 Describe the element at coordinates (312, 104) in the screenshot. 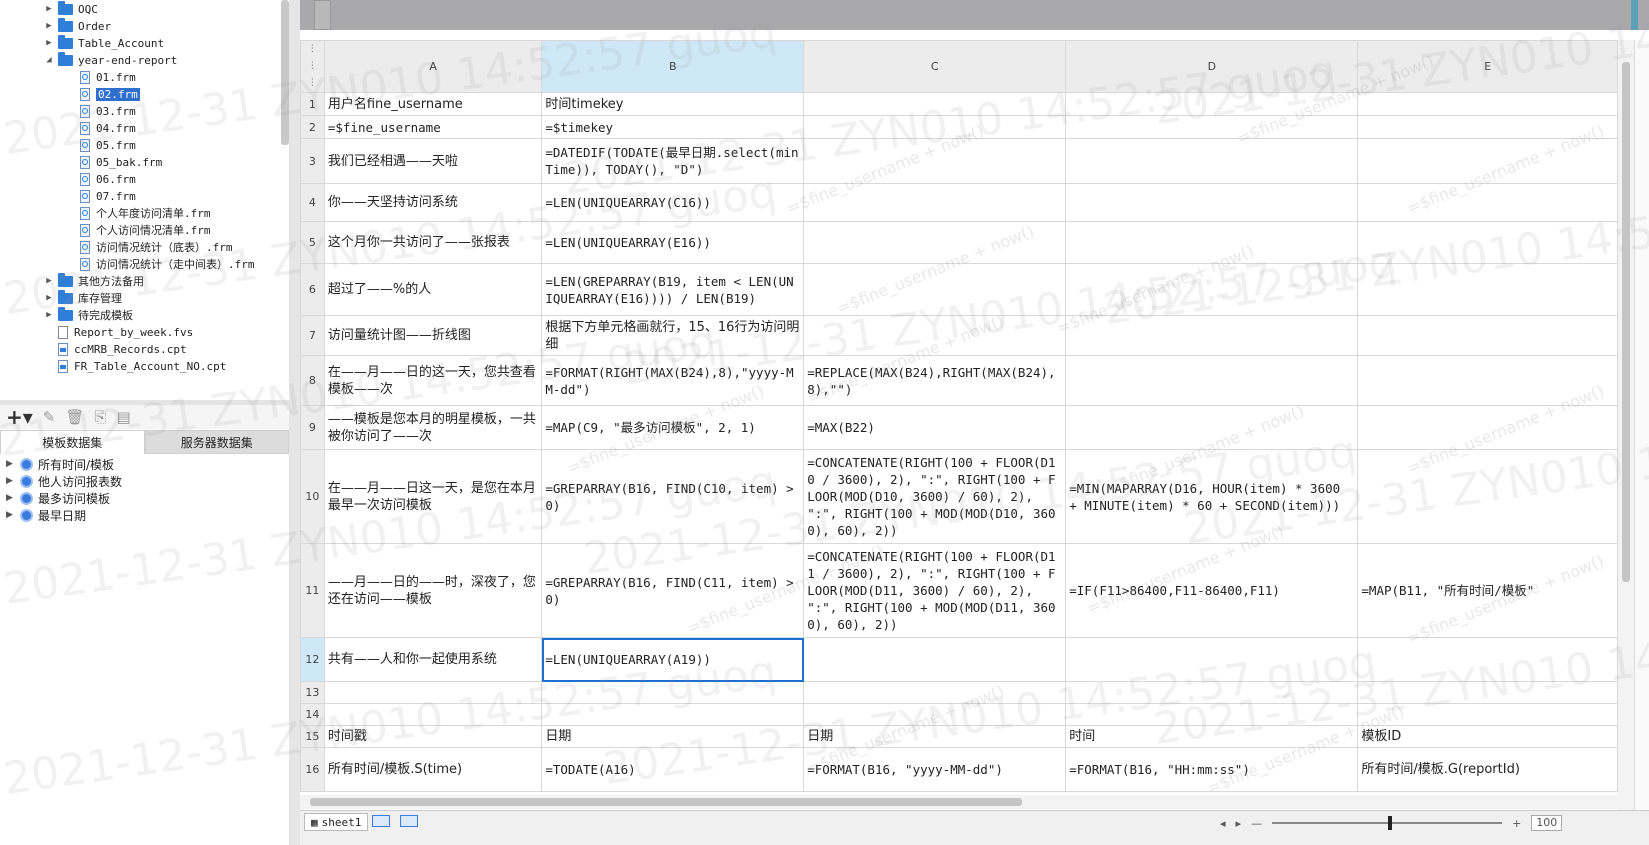

I see `row-header: 1` at that location.